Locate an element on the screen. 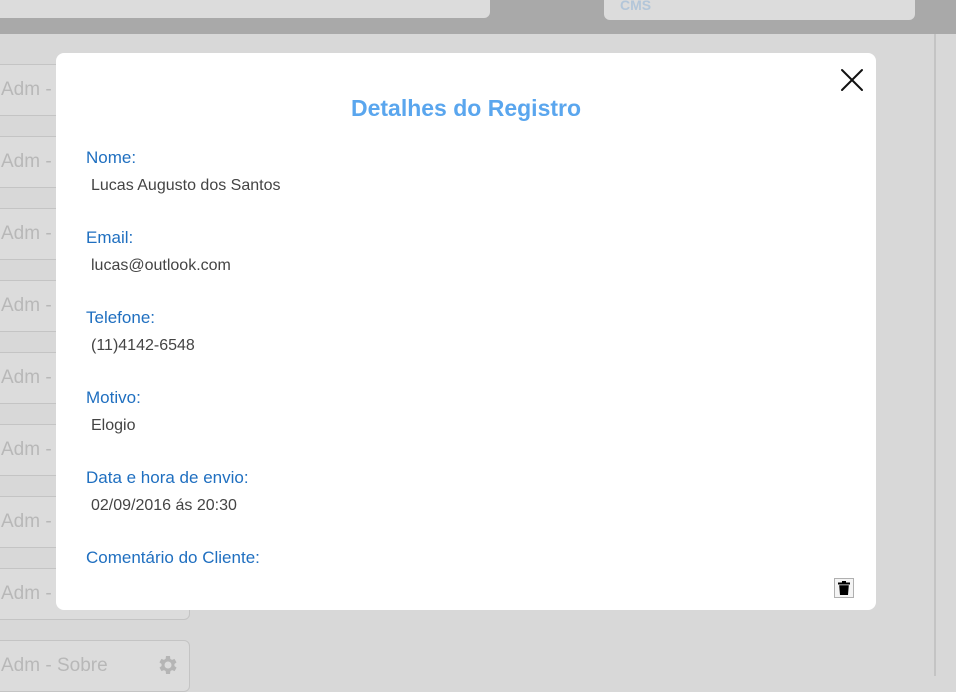  field-label: Comentário do Cliente: is located at coordinates (173, 557).